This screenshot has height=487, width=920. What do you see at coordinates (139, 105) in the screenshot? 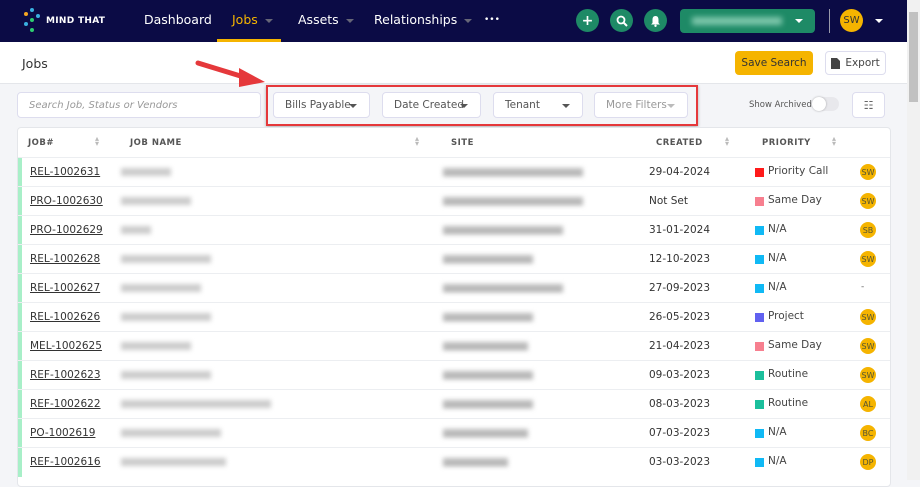
I see `search-input: Search Job, Status or Vendors` at bounding box center [139, 105].